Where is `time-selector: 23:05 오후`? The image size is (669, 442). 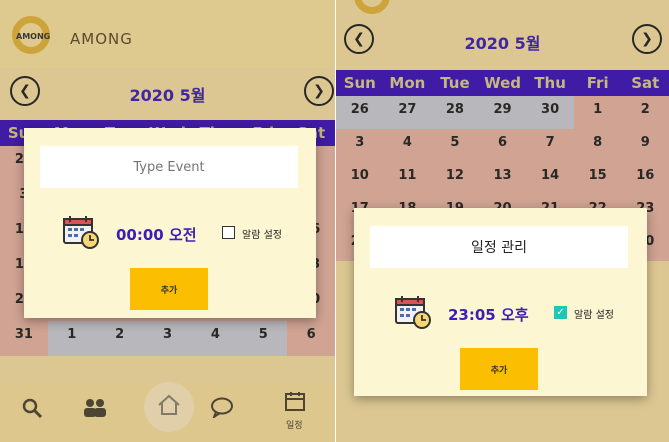 time-selector: 23:05 오후 is located at coordinates (488, 314).